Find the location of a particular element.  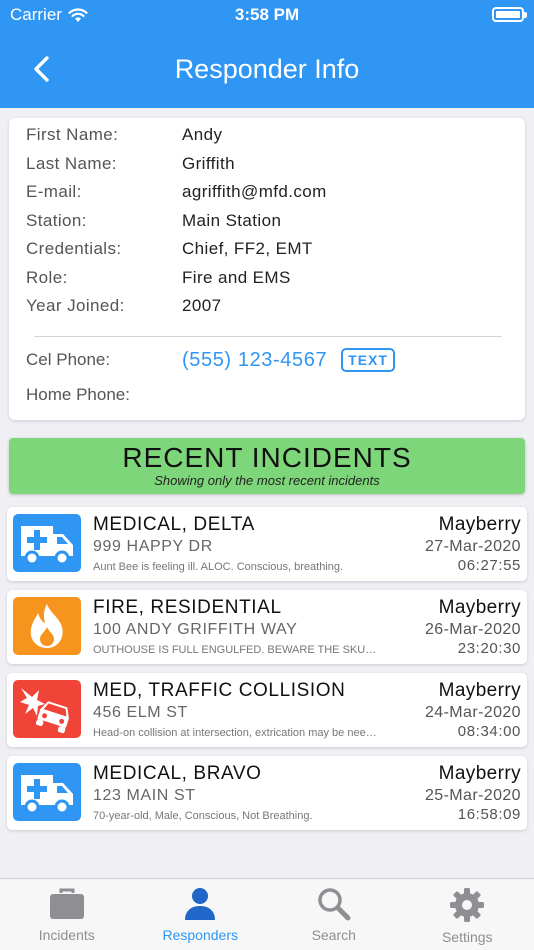

back-button is located at coordinates (41, 69).